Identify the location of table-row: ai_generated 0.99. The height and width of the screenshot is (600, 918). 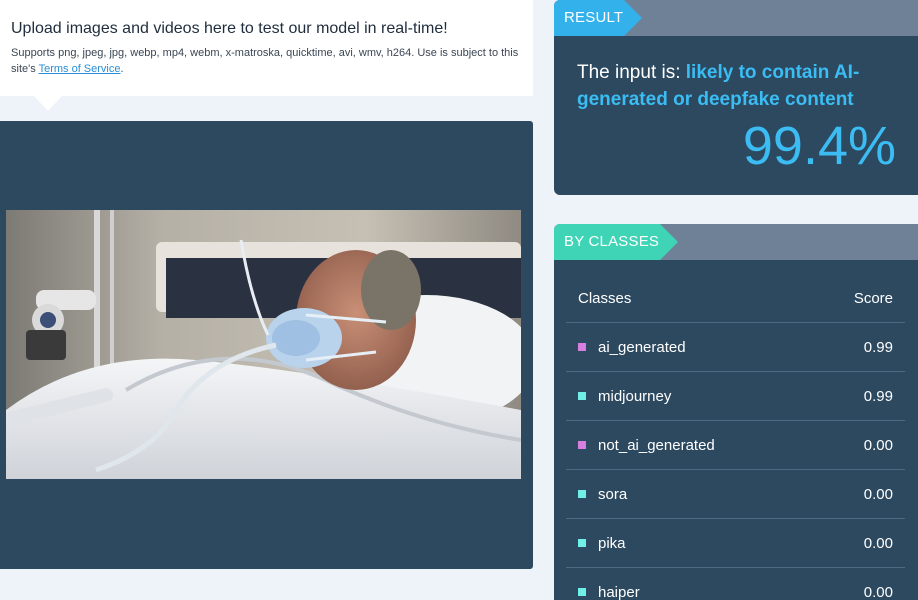
(735, 347).